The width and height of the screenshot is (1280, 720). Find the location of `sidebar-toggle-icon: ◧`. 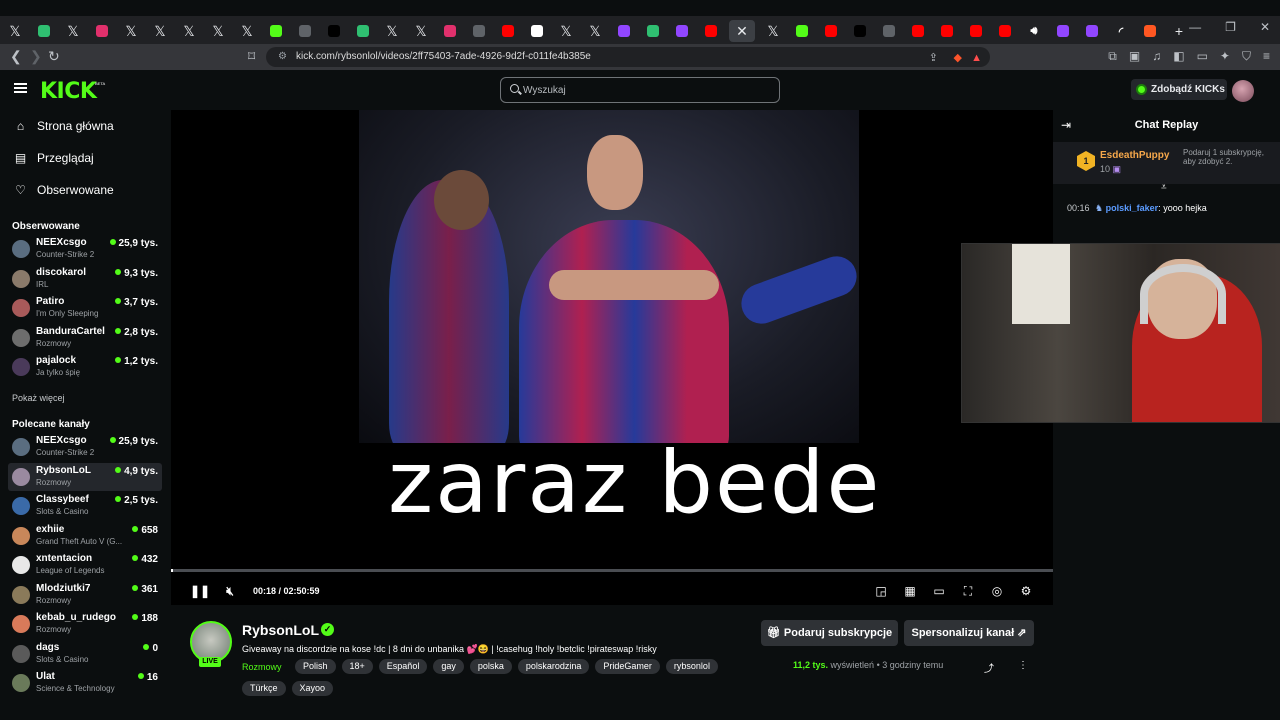

sidebar-toggle-icon: ◧ is located at coordinates (1178, 56).